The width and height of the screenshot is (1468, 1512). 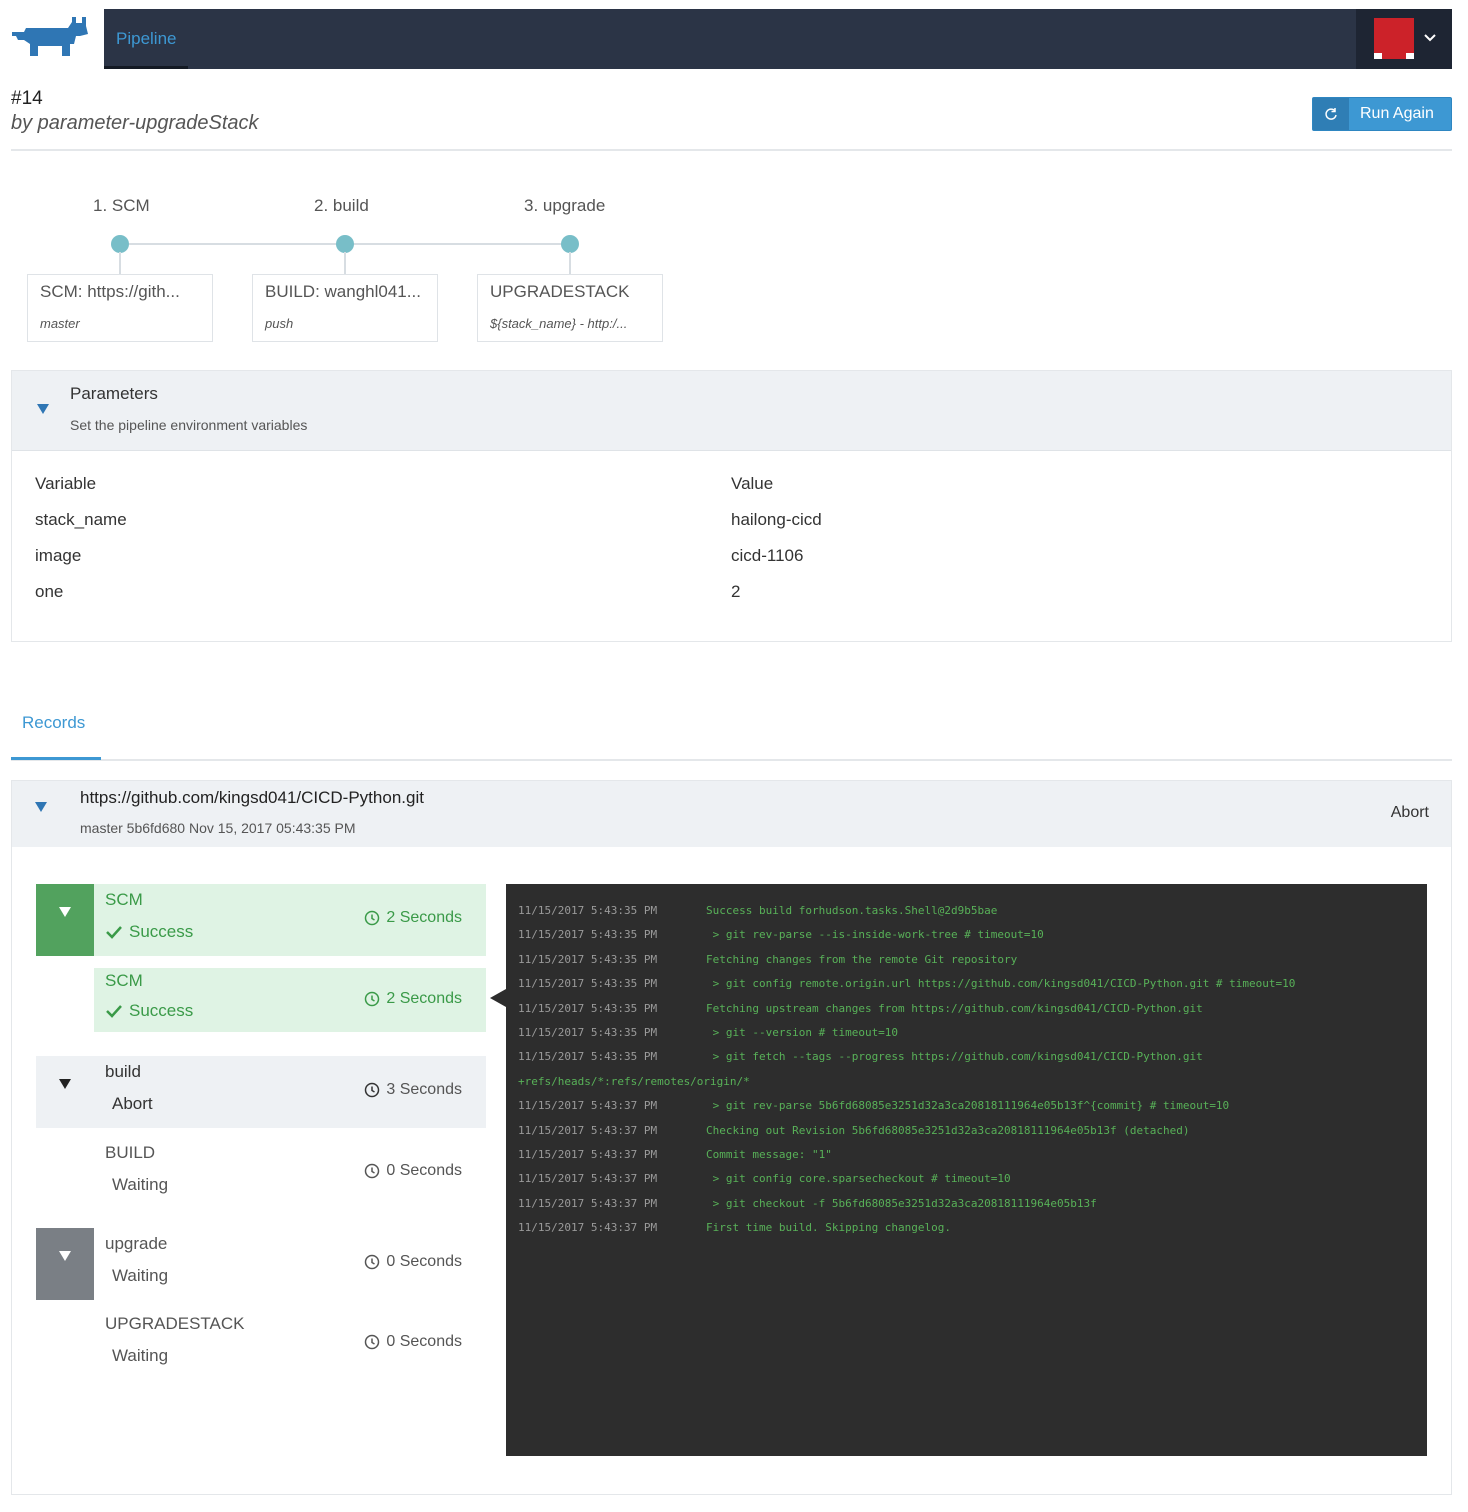 What do you see at coordinates (1394, 38) in the screenshot?
I see `avatar` at bounding box center [1394, 38].